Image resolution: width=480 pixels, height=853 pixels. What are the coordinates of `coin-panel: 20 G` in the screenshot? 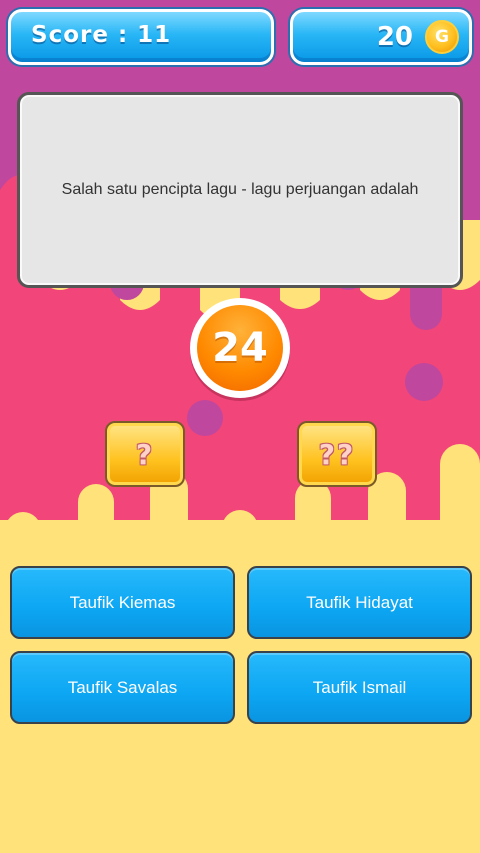 It's located at (381, 37).